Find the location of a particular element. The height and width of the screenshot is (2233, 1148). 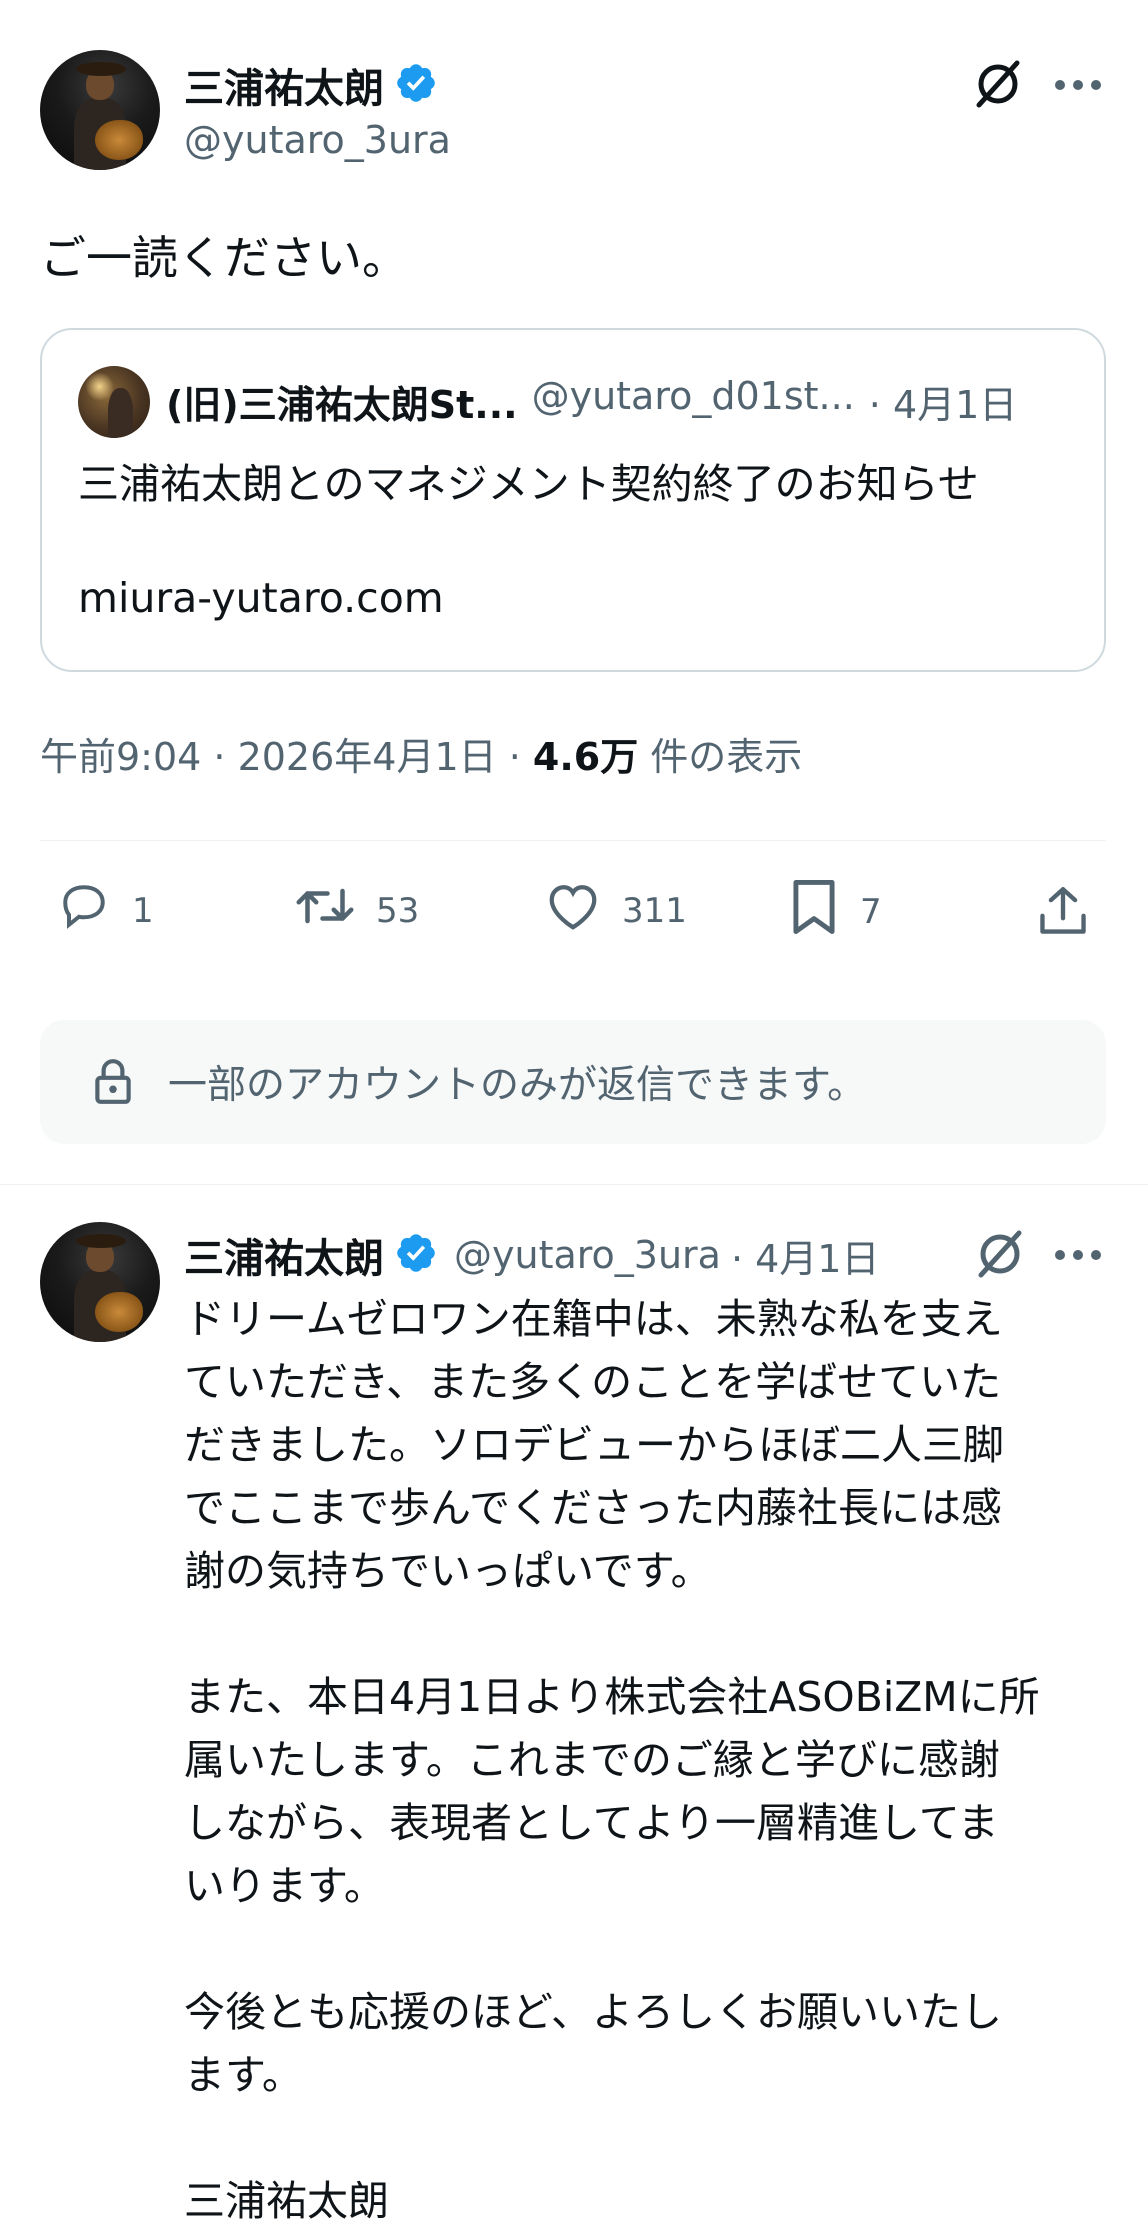

author-name: 三浦祐太朗 is located at coordinates (284, 85).